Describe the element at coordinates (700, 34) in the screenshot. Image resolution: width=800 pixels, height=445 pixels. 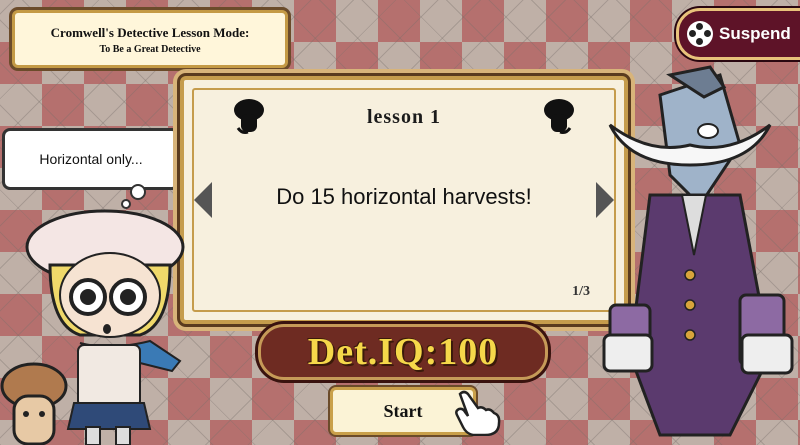
I see `controller-buttons-icon` at that location.